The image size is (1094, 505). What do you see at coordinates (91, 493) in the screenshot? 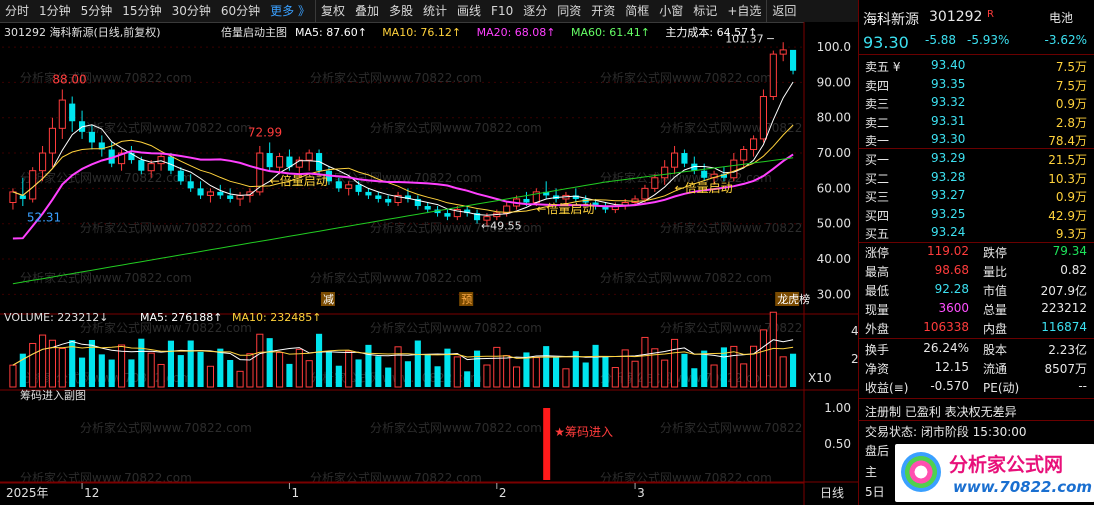
I see `x-axis-label: 12` at bounding box center [91, 493].